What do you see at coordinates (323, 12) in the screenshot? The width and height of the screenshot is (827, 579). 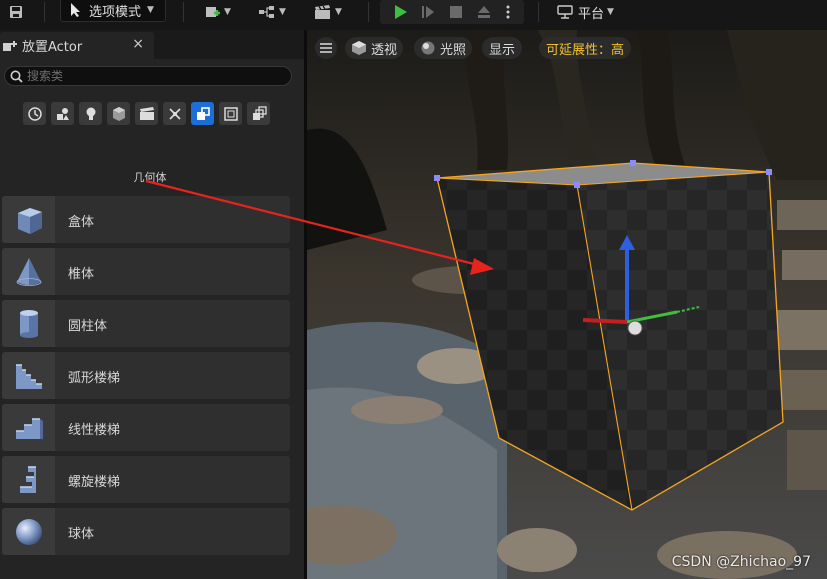 I see `clapperboard-icon` at bounding box center [323, 12].